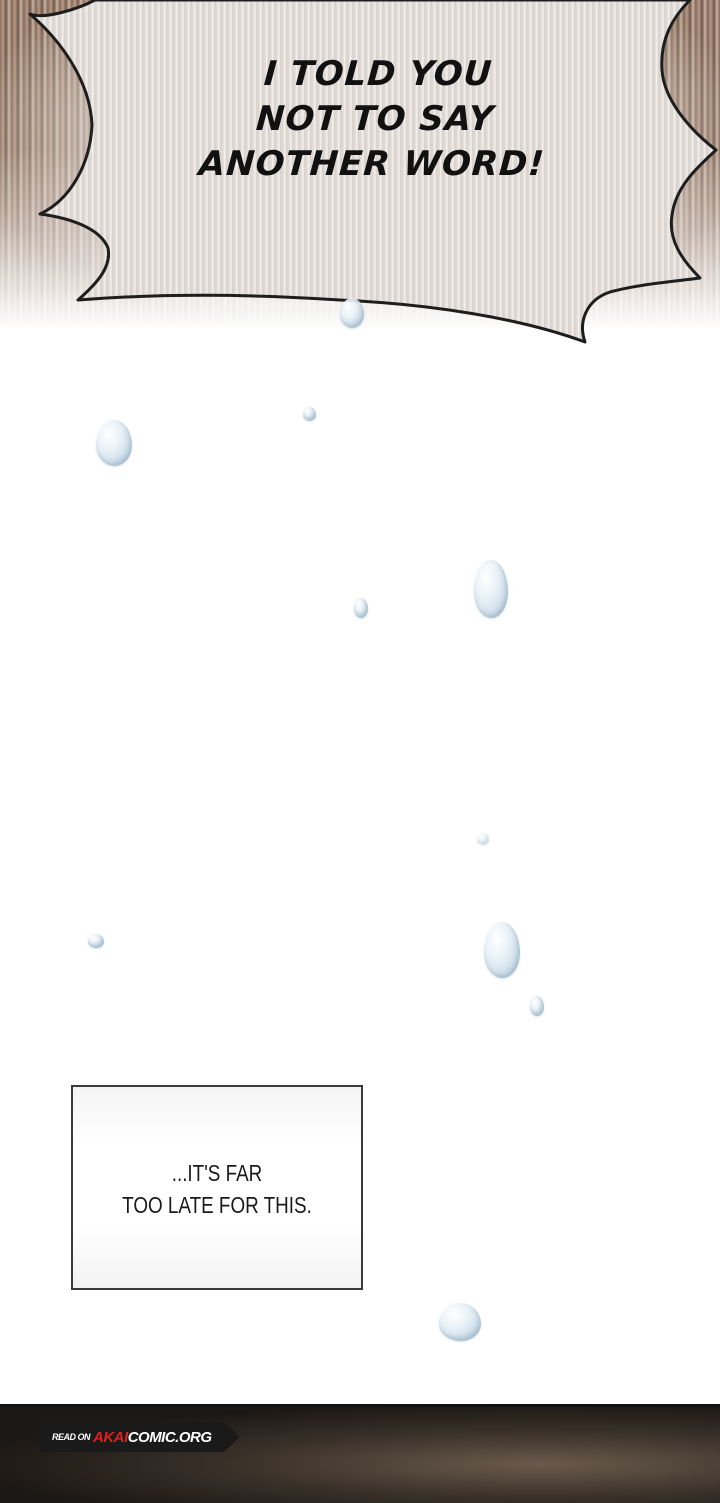 The height and width of the screenshot is (1503, 720). Describe the element at coordinates (360, 1453) in the screenshot. I see `bottom-panel-strip` at that location.